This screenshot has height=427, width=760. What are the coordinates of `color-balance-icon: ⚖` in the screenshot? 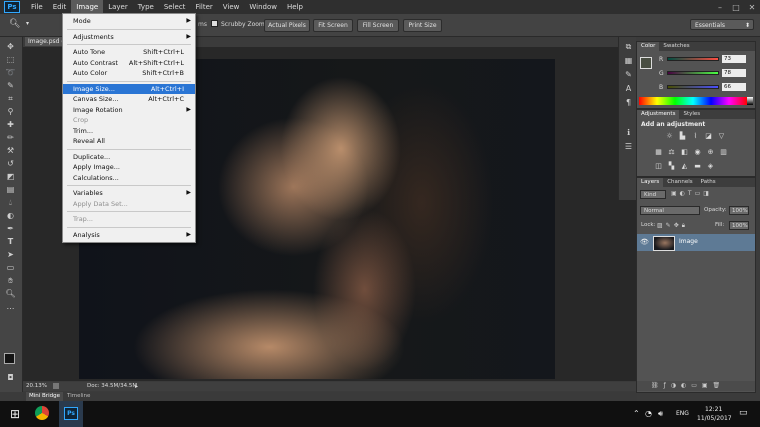 It's located at (671, 152).